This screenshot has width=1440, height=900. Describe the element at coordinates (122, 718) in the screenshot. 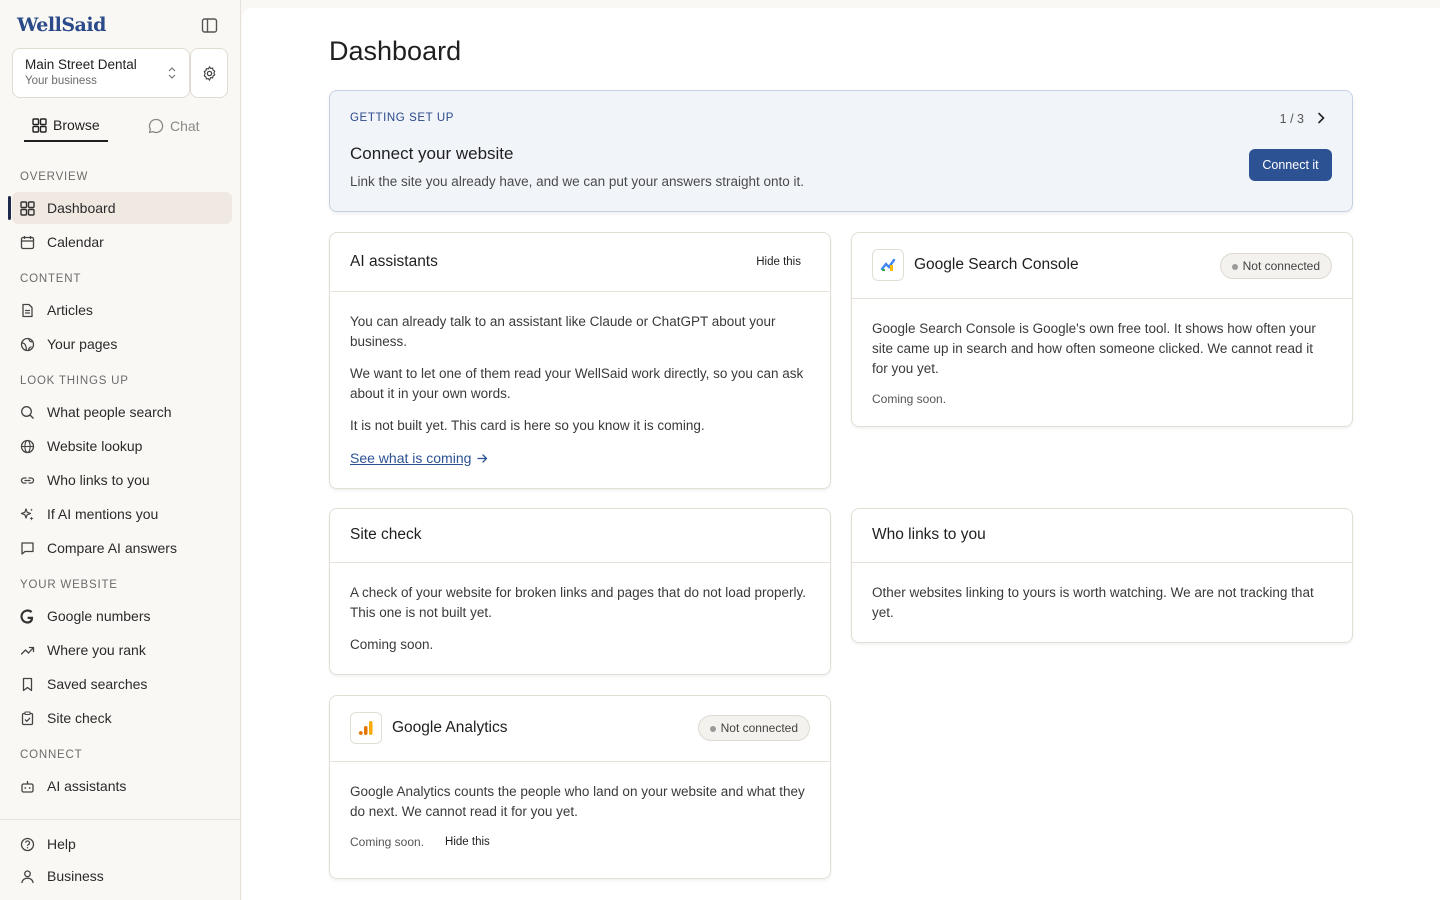

I see `sidebar-item-site-check: Site check` at that location.